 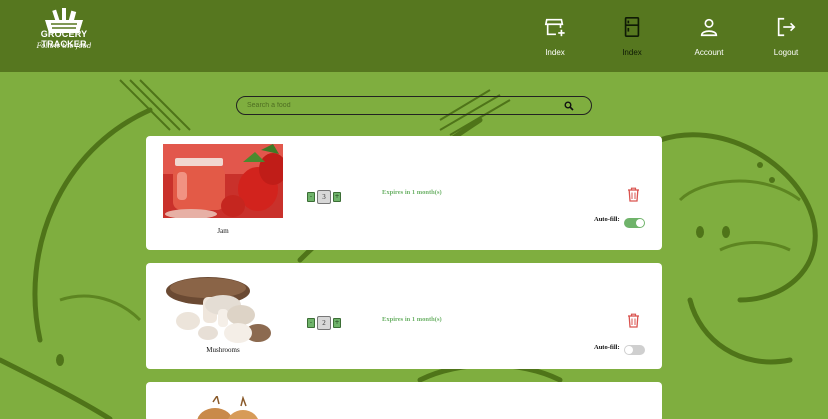 What do you see at coordinates (554, 27) in the screenshot?
I see `store-add-icon` at bounding box center [554, 27].